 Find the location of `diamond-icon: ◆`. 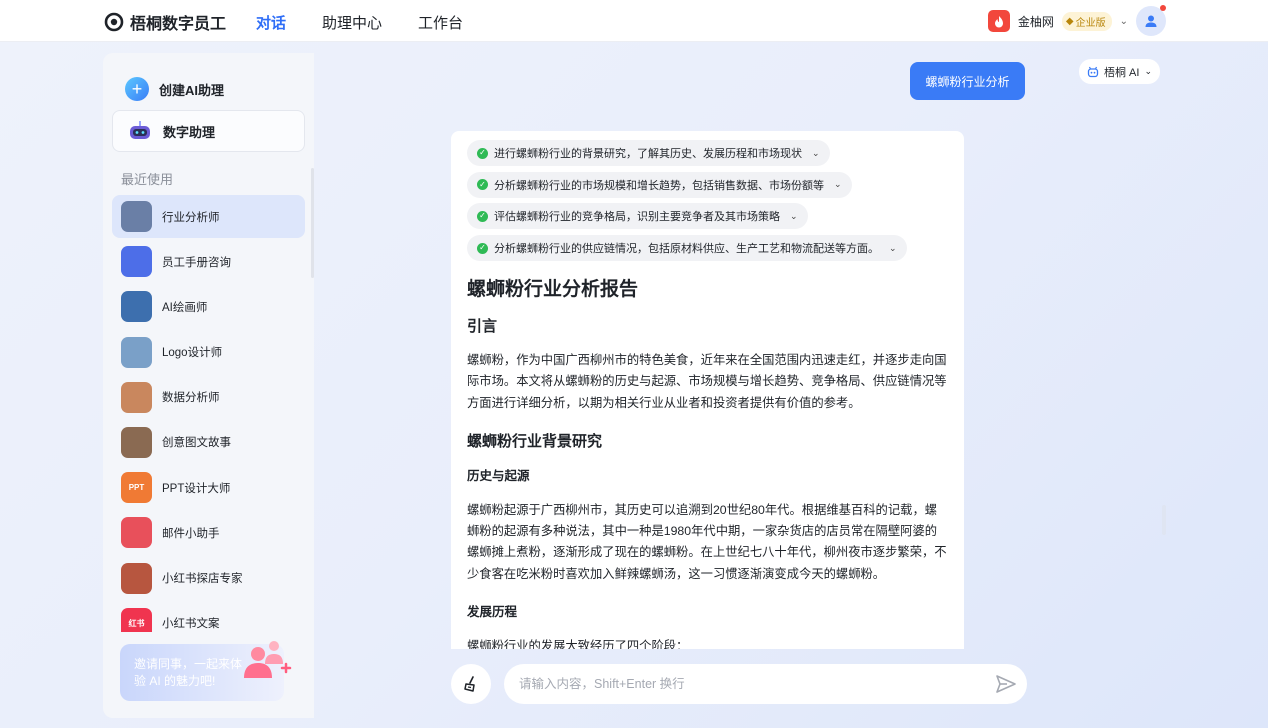

diamond-icon: ◆ is located at coordinates (1069, 21).